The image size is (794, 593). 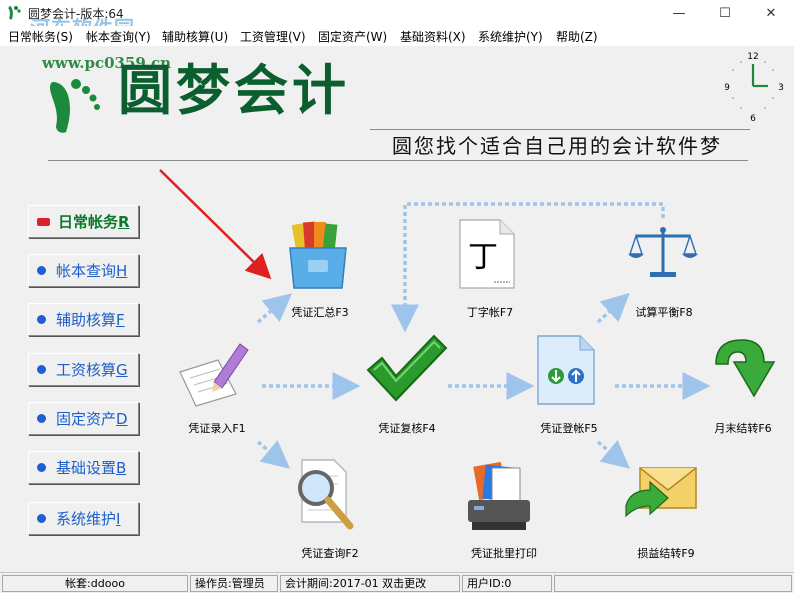 What do you see at coordinates (666, 553) in the screenshot?
I see `pl-transfer-label: 损益结转F9` at bounding box center [666, 553].